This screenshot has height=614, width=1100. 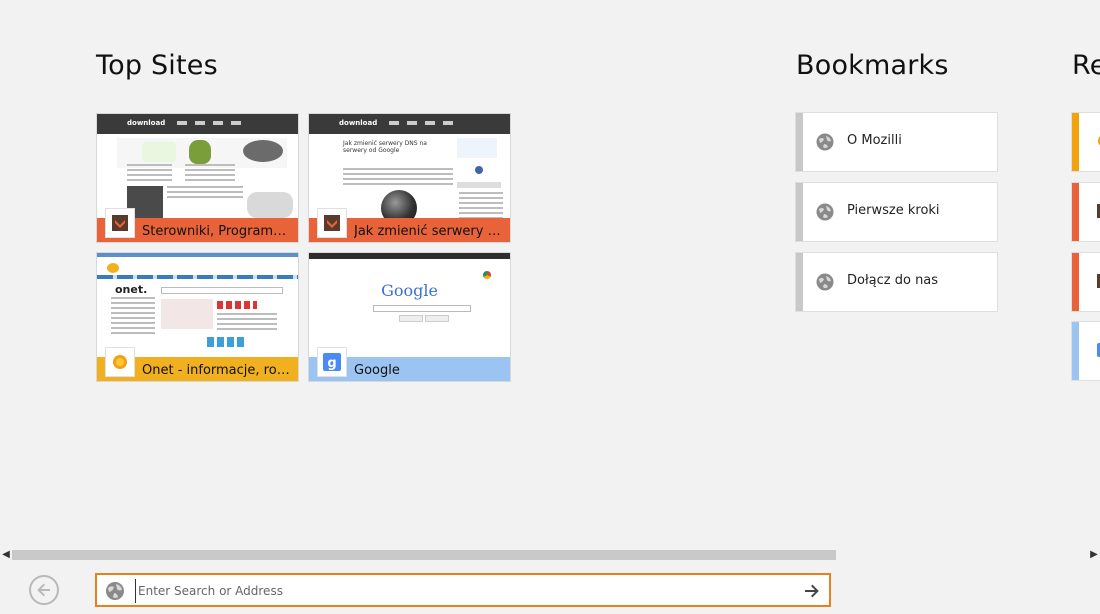 I want to click on back-arrow-icon, so click(x=43, y=590).